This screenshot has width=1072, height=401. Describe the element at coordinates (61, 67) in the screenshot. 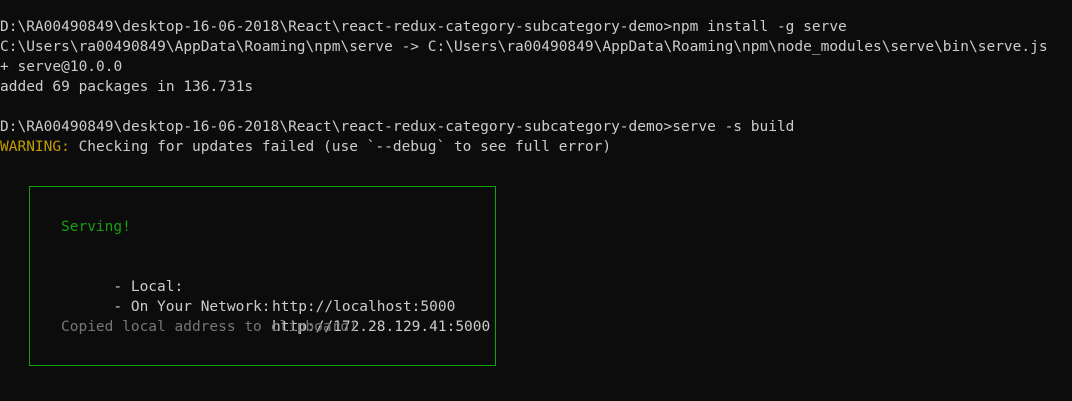

I see `output-line-package-version: + serve@10.0.0` at that location.